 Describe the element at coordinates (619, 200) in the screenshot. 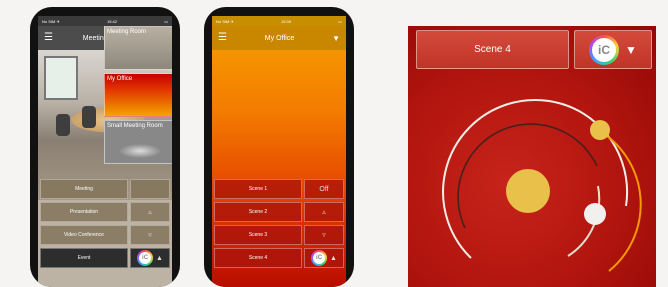

I see `orange-arc-track` at that location.